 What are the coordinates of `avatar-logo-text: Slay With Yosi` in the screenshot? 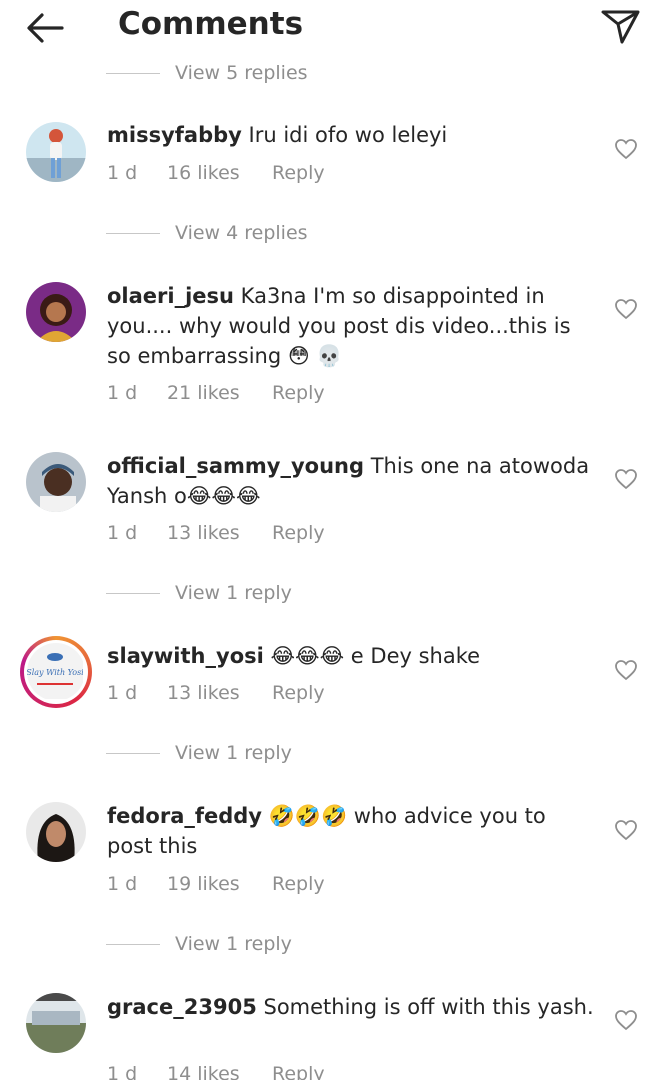 It's located at (55, 672).